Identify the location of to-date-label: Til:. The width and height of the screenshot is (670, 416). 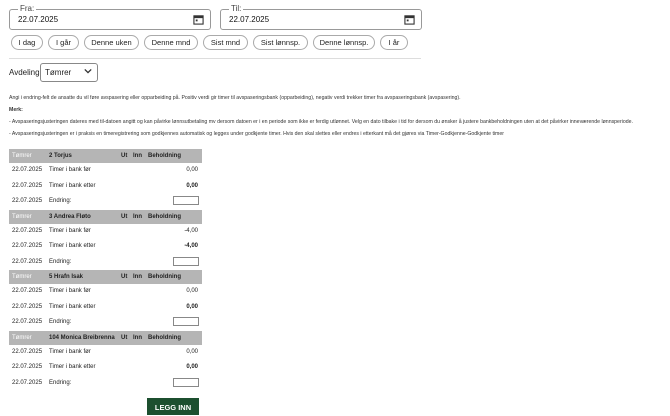
(236, 8).